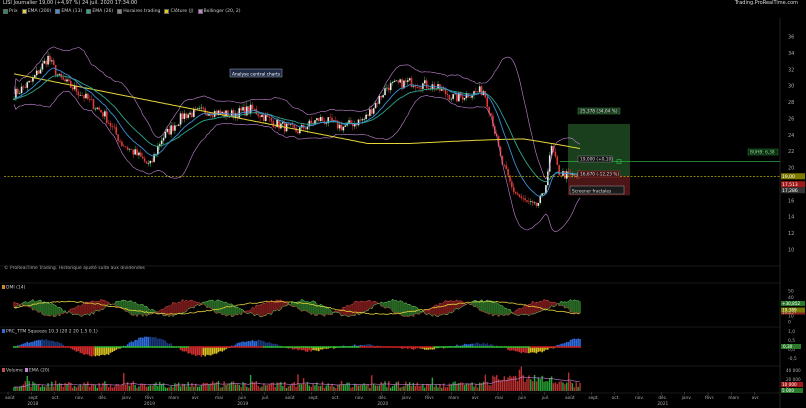 The width and height of the screenshot is (806, 408). What do you see at coordinates (788, 390) in the screenshot?
I see `volume-badge: 5 000` at bounding box center [788, 390].